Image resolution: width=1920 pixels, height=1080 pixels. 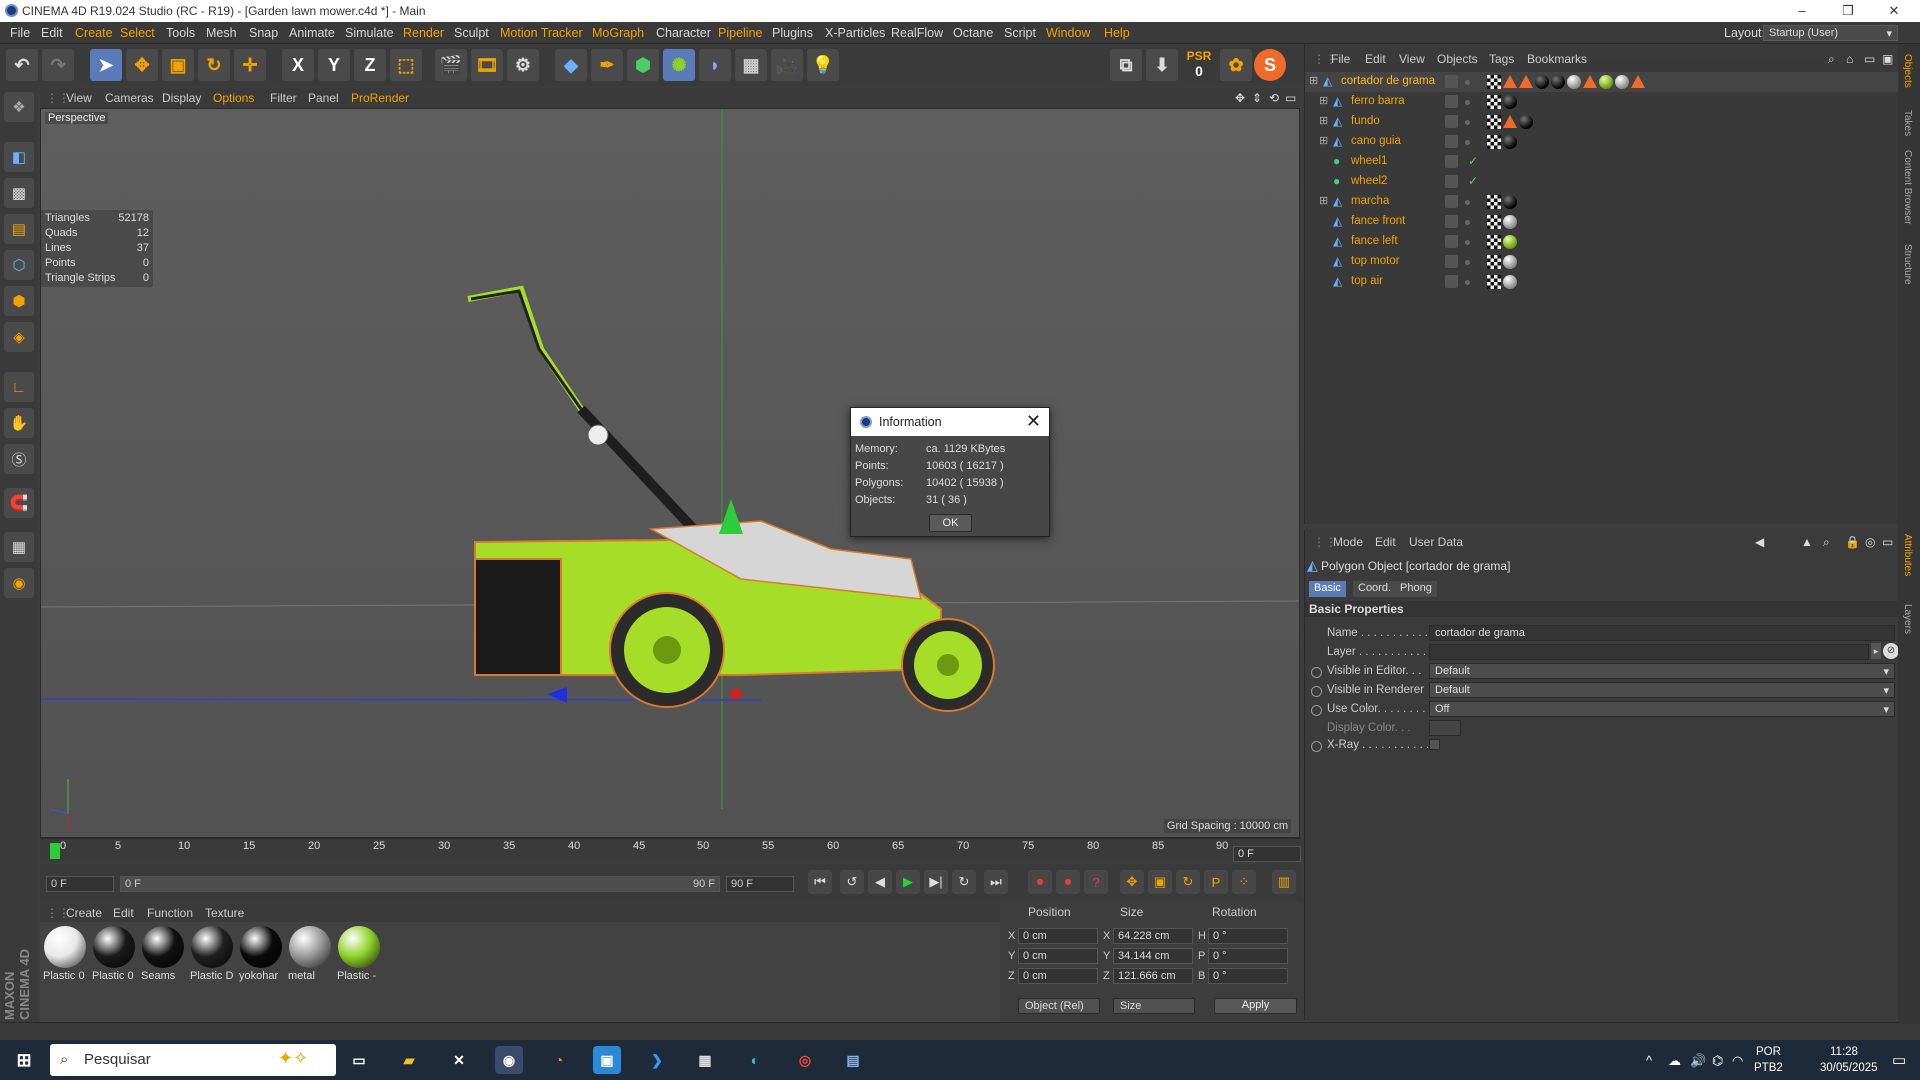 What do you see at coordinates (420, 884) in the screenshot?
I see `preview-range-slider: 0 F 90 F` at bounding box center [420, 884].